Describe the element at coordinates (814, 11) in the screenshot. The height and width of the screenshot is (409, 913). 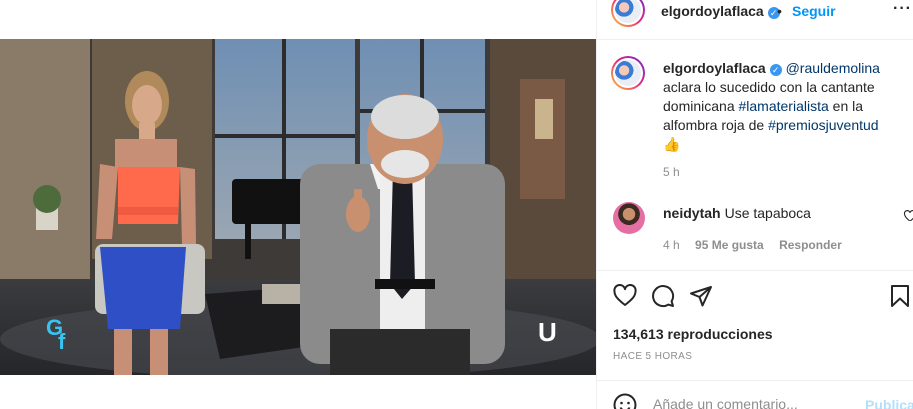
I see `follow-button: Seguir` at that location.